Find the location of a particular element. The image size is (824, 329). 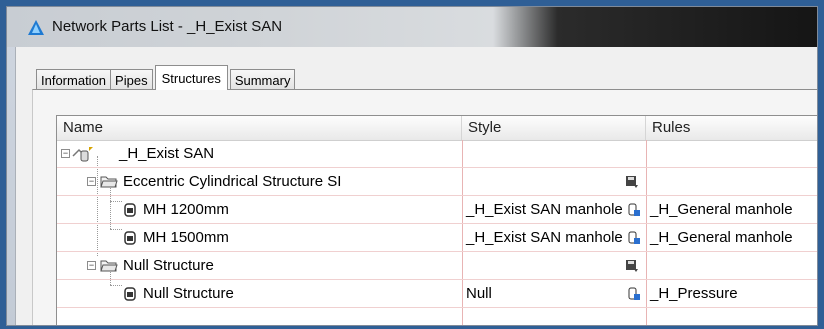

tab-information: Information is located at coordinates (74, 79).